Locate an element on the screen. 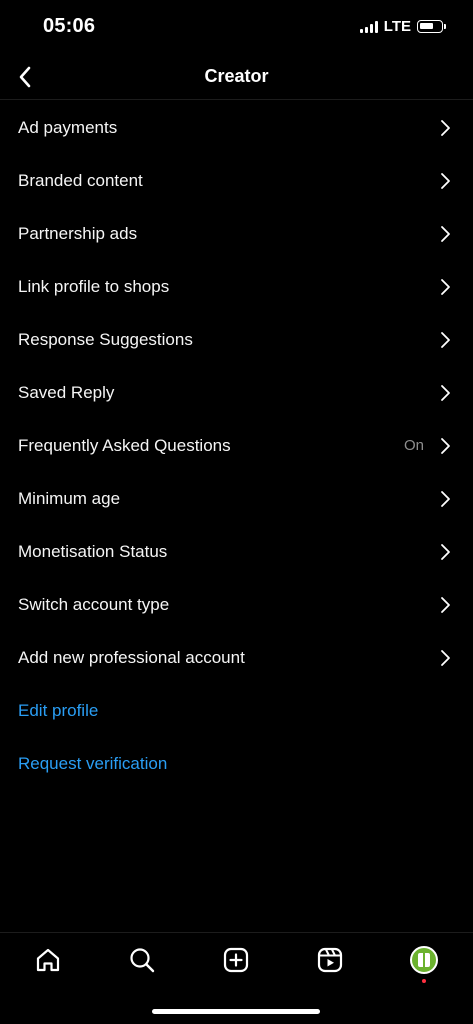 The image size is (473, 1024). menu-item-label: Monetisation Status is located at coordinates (93, 551).